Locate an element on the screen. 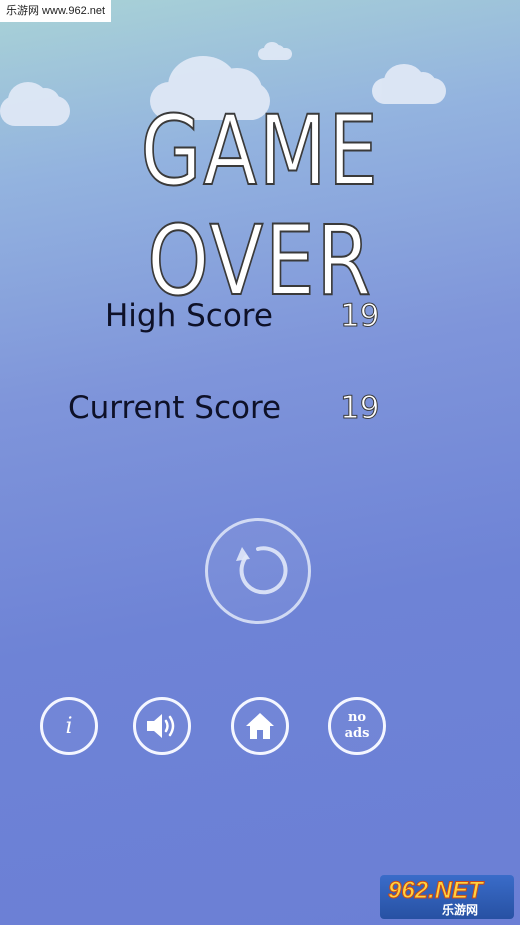 The image size is (520, 925). sound-button is located at coordinates (162, 726).